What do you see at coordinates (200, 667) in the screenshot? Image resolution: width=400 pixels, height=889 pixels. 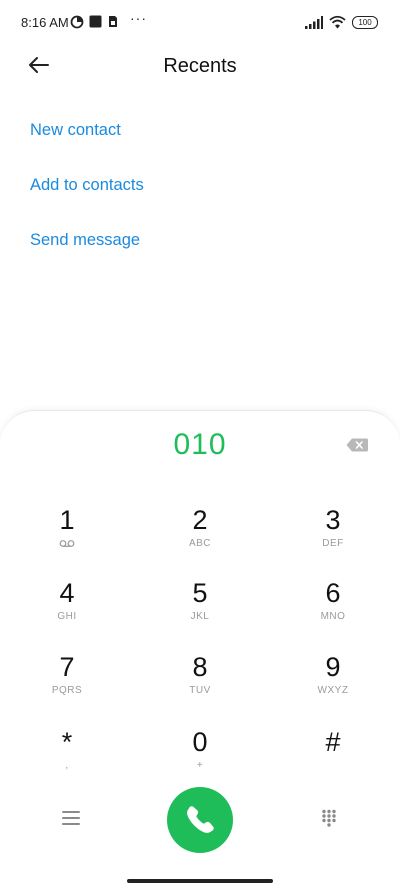 I see `key-digit: 8` at bounding box center [200, 667].